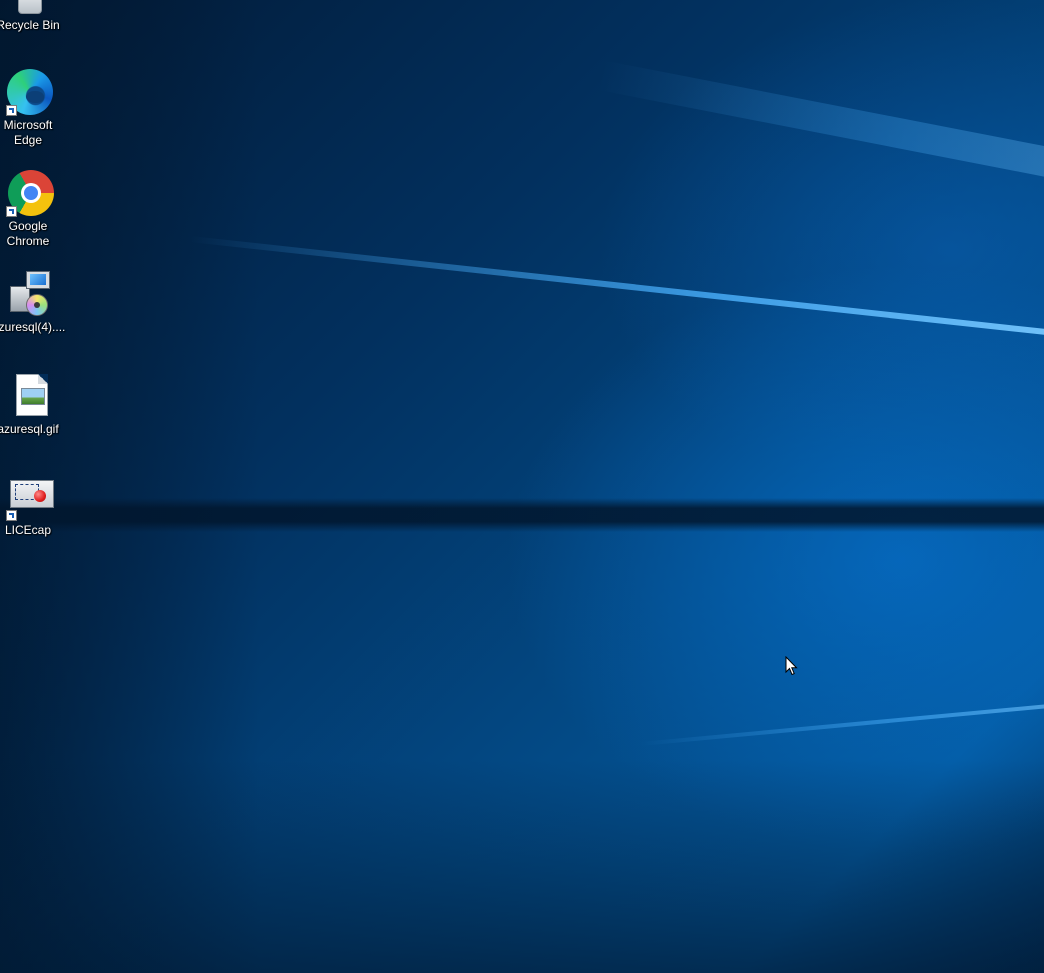  Describe the element at coordinates (28, 92) in the screenshot. I see `edge-icon` at that location.